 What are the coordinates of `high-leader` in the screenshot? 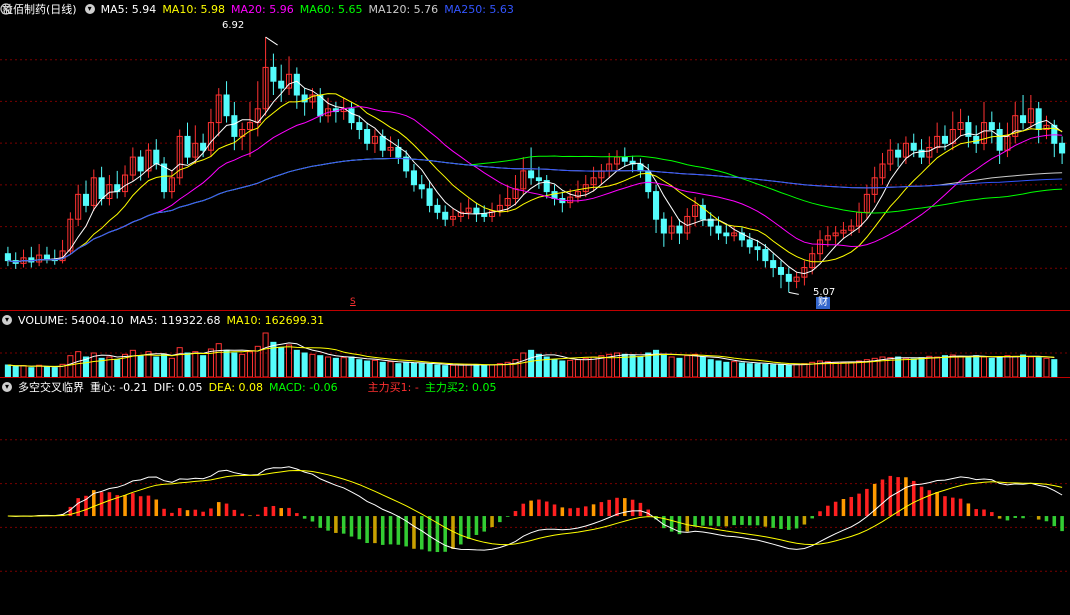 It's located at (271, 41).